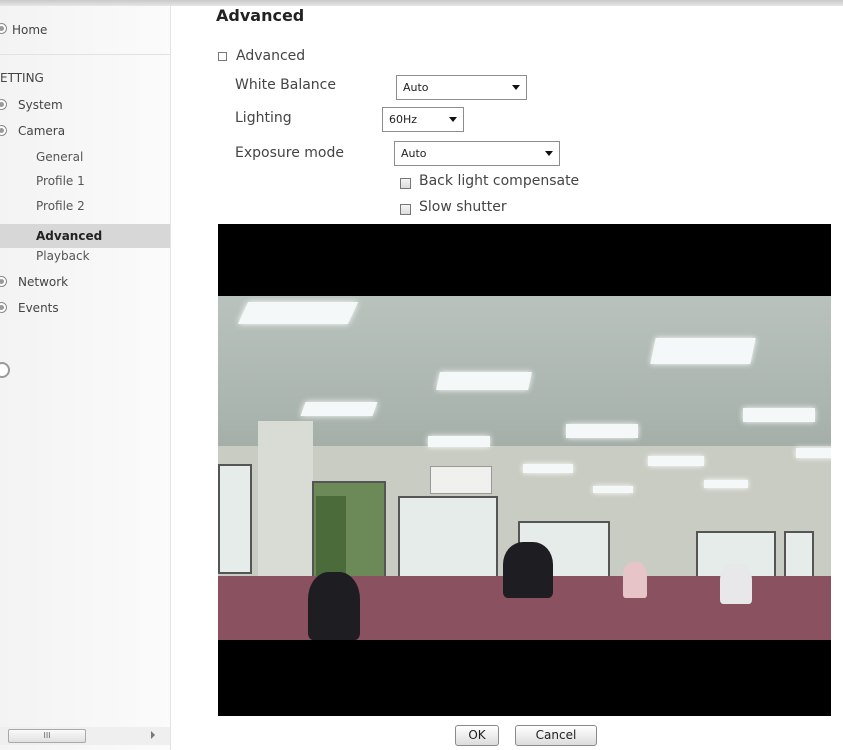 The width and height of the screenshot is (843, 750). I want to click on sidebar-item-system: System, so click(40, 105).